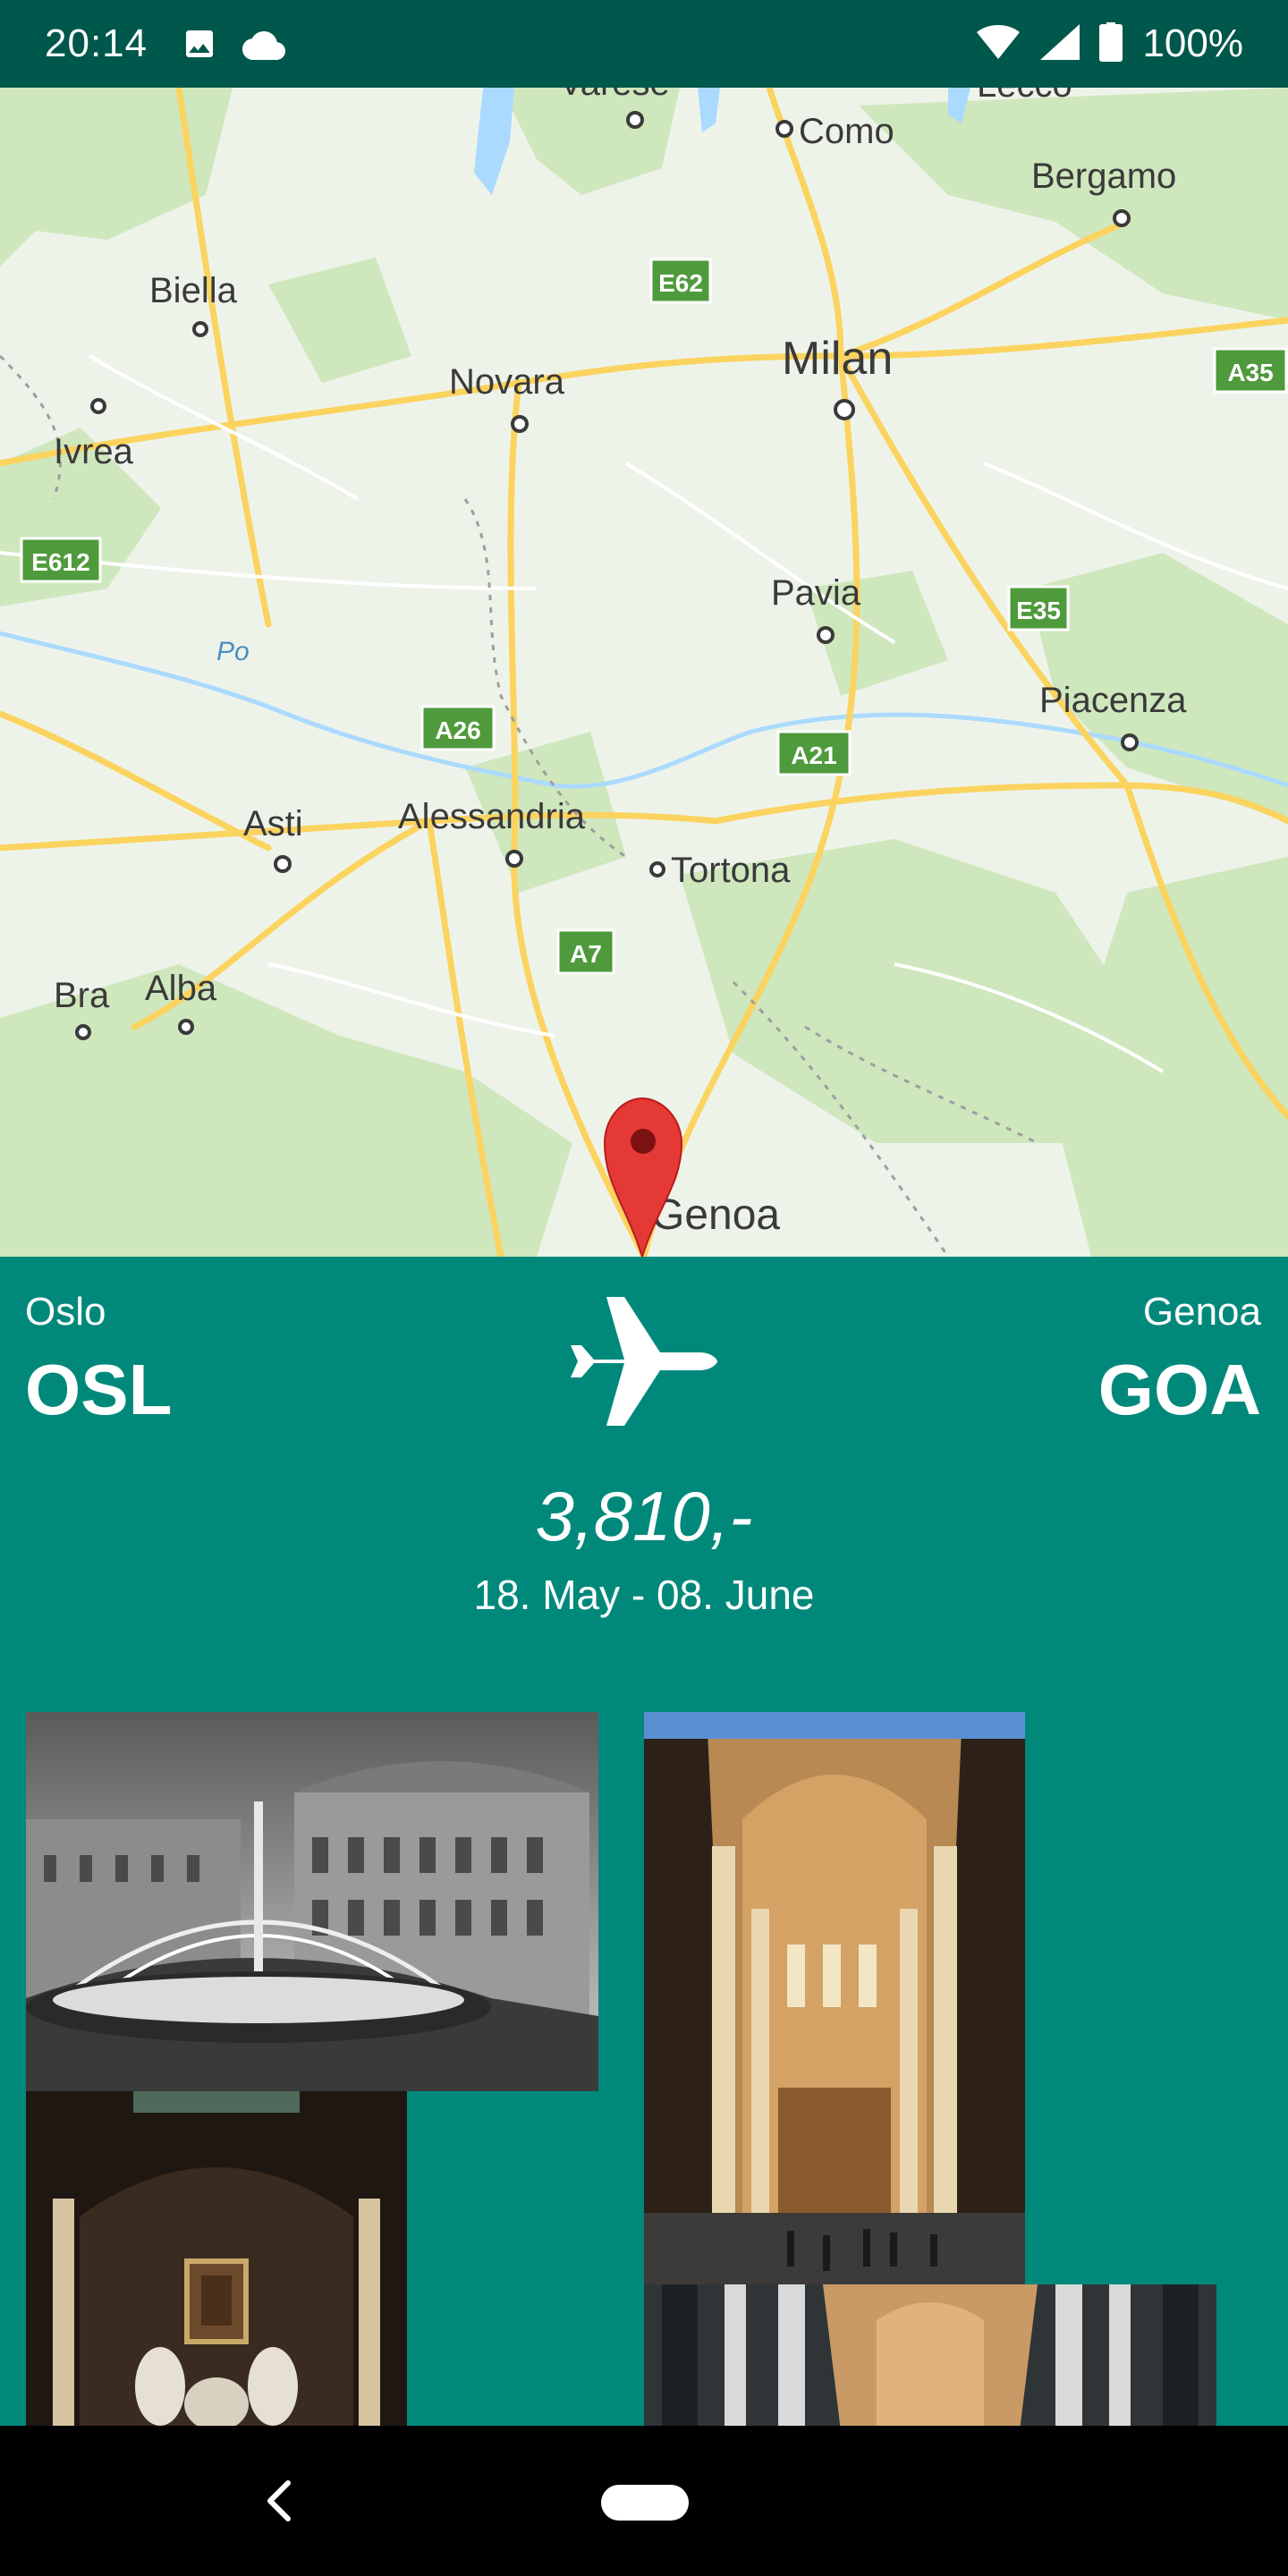  I want to click on city-label: Alessandria, so click(492, 816).